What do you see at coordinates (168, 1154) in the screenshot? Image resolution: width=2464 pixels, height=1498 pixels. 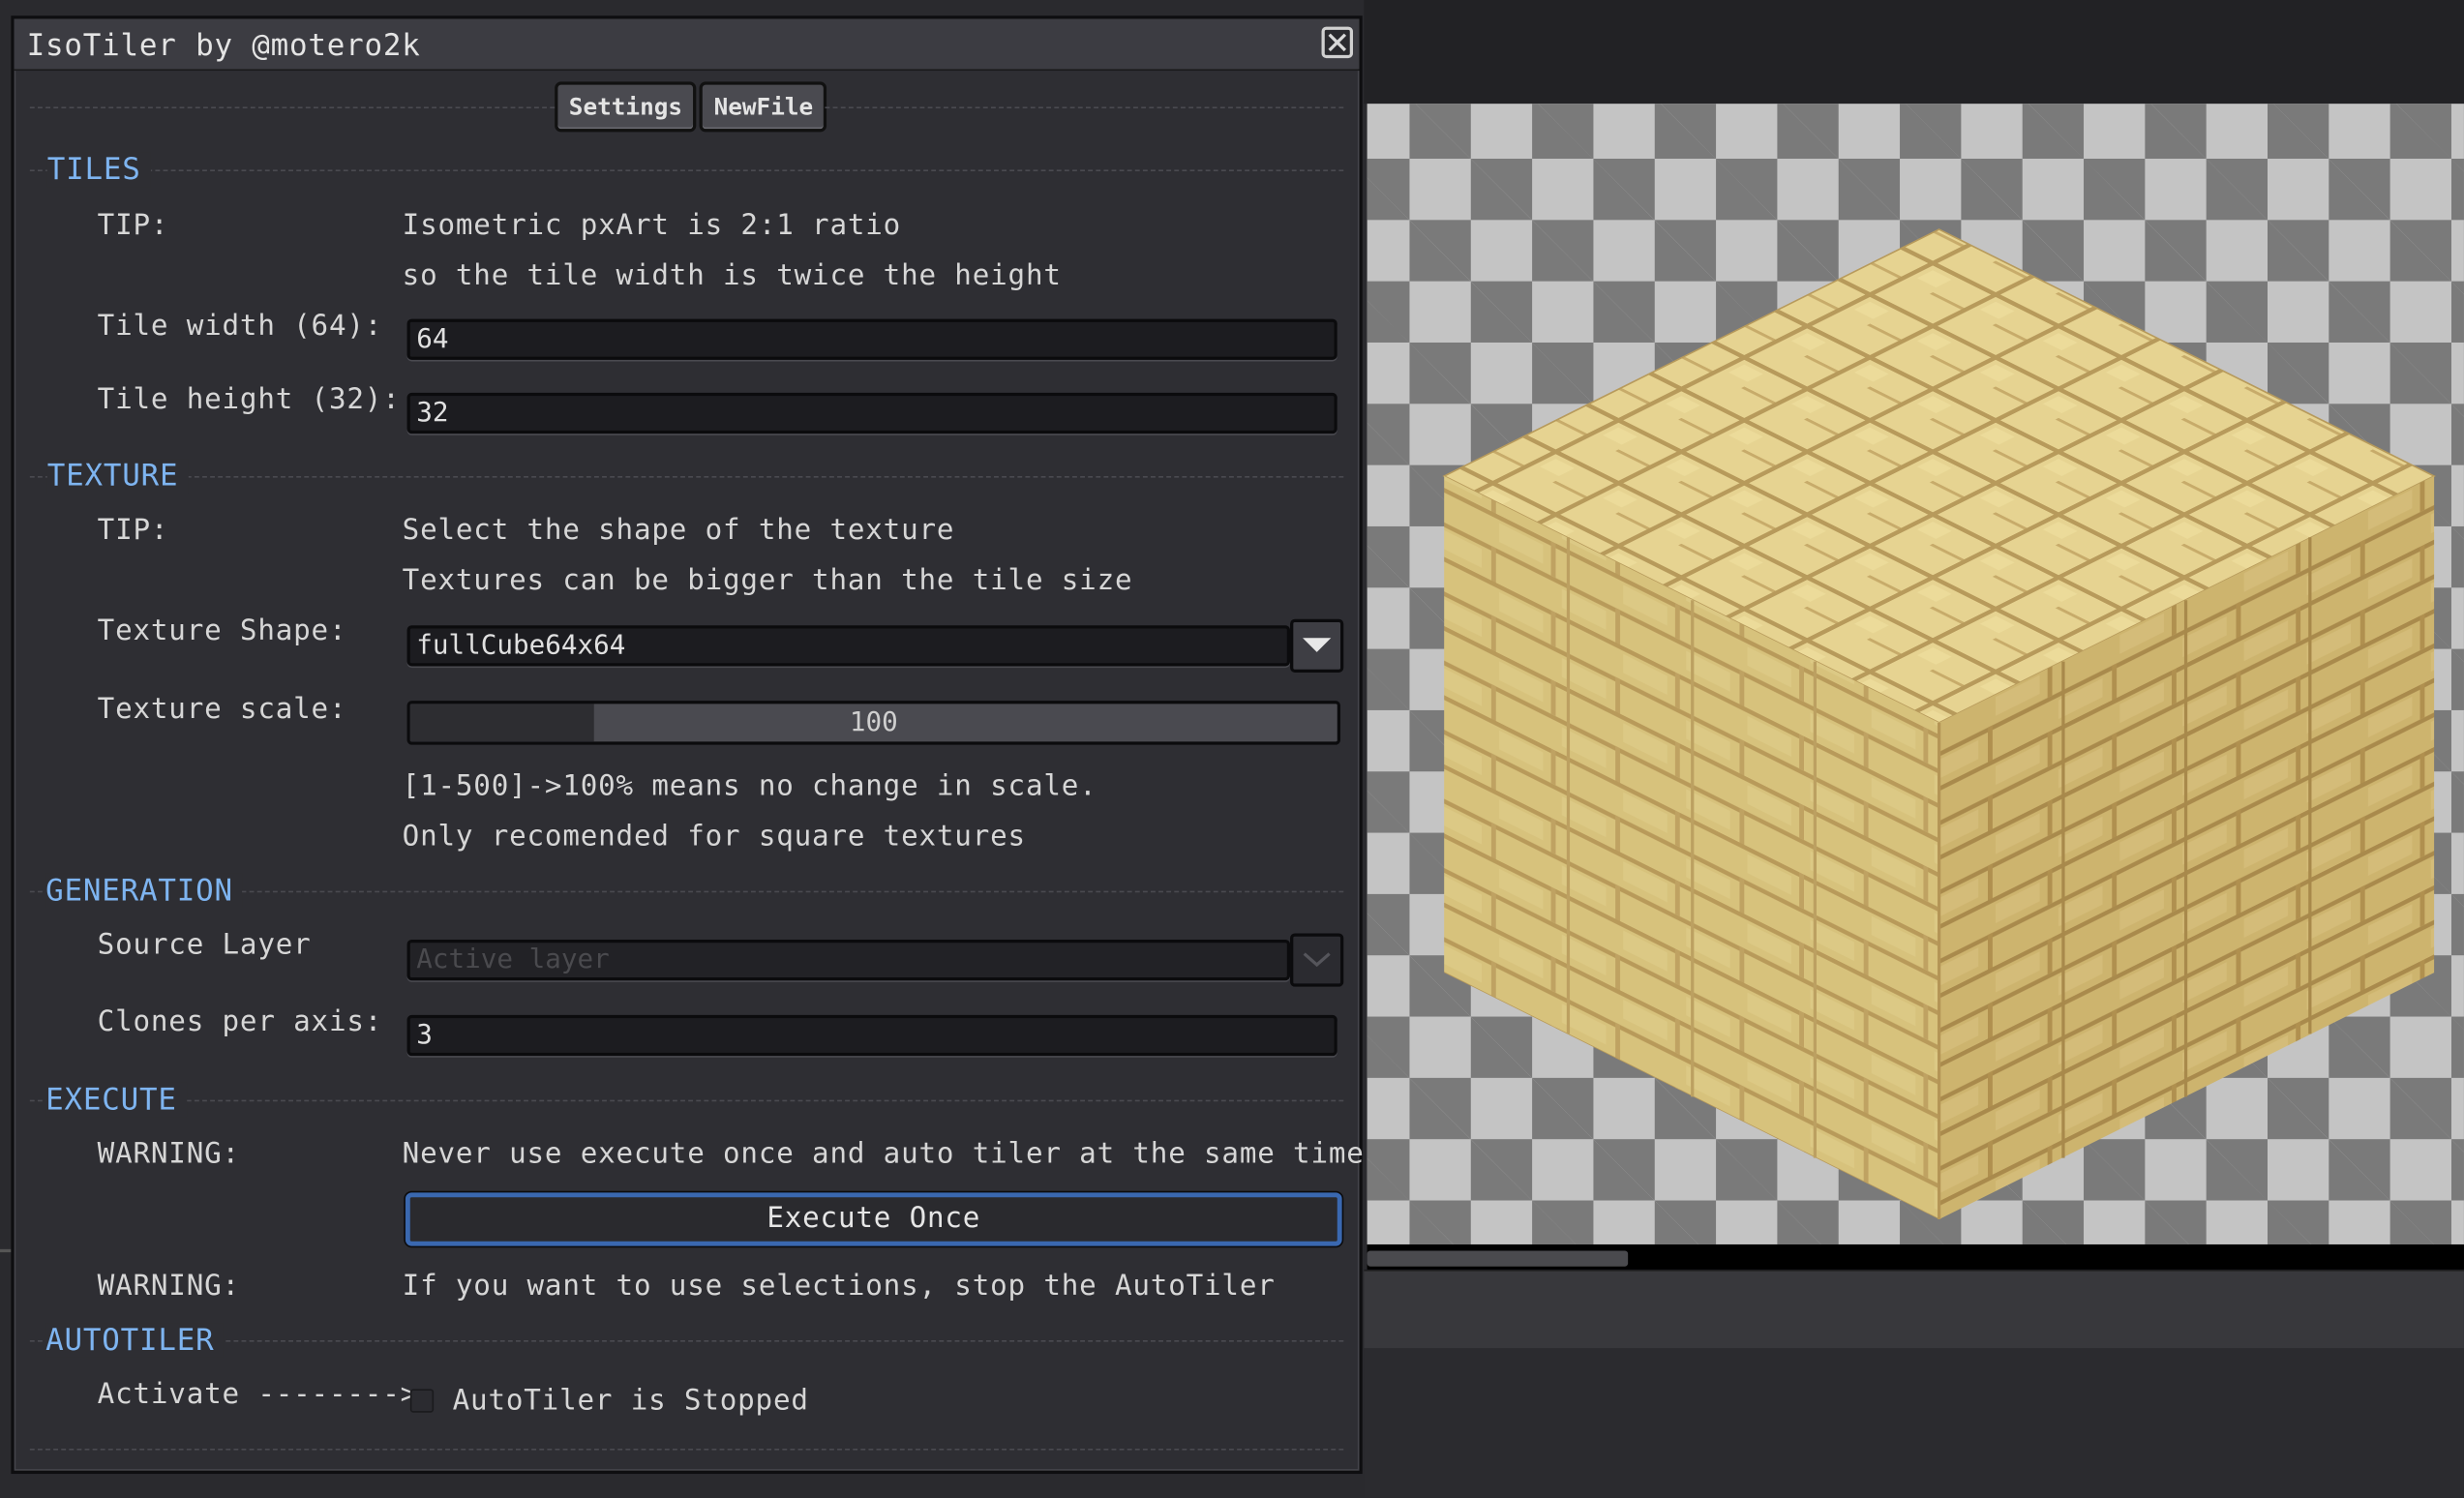 I see `warning-label: WARNING:` at bounding box center [168, 1154].